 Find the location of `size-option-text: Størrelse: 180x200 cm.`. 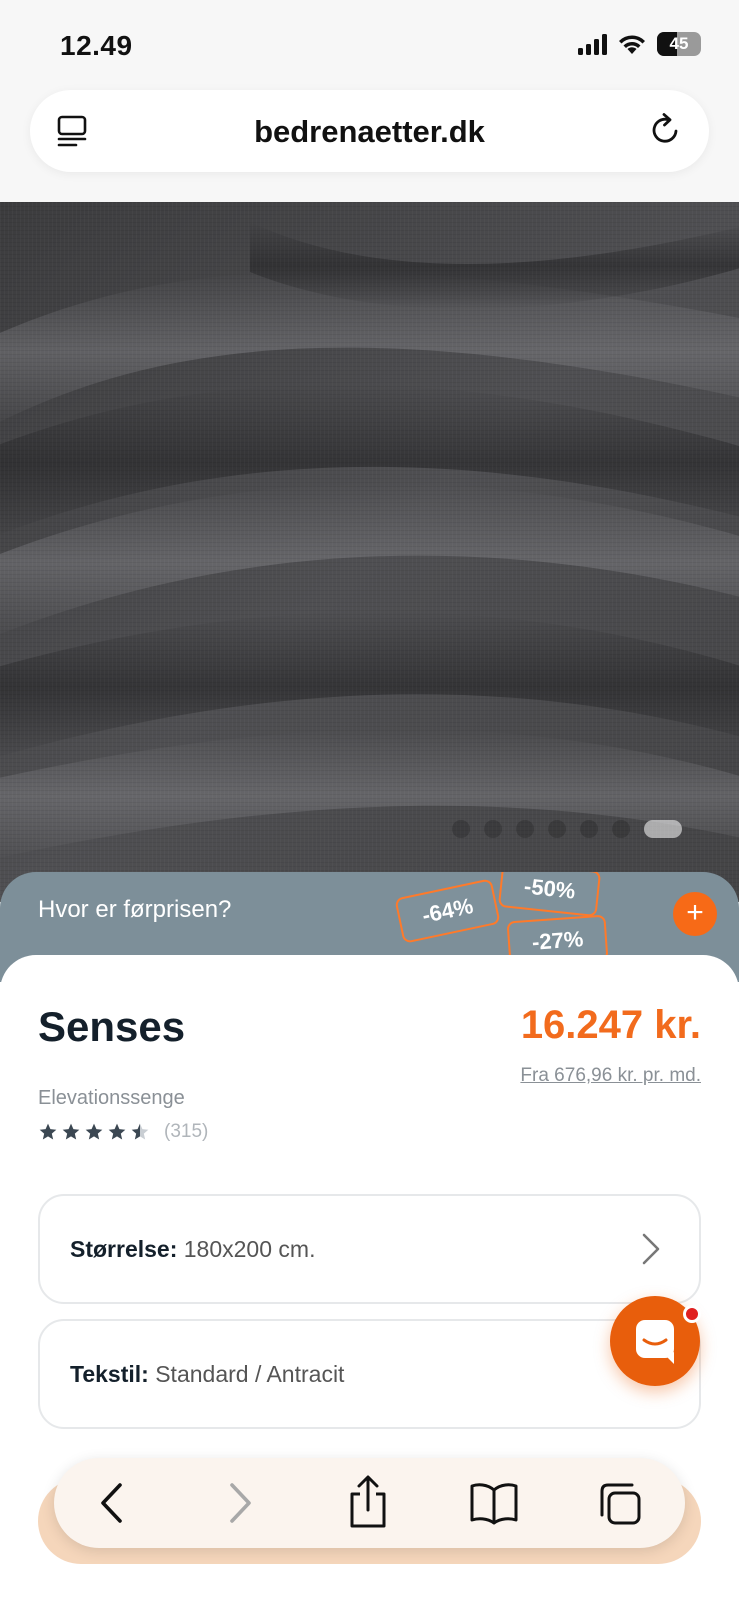

size-option-text: Størrelse: 180x200 cm. is located at coordinates (192, 1249).